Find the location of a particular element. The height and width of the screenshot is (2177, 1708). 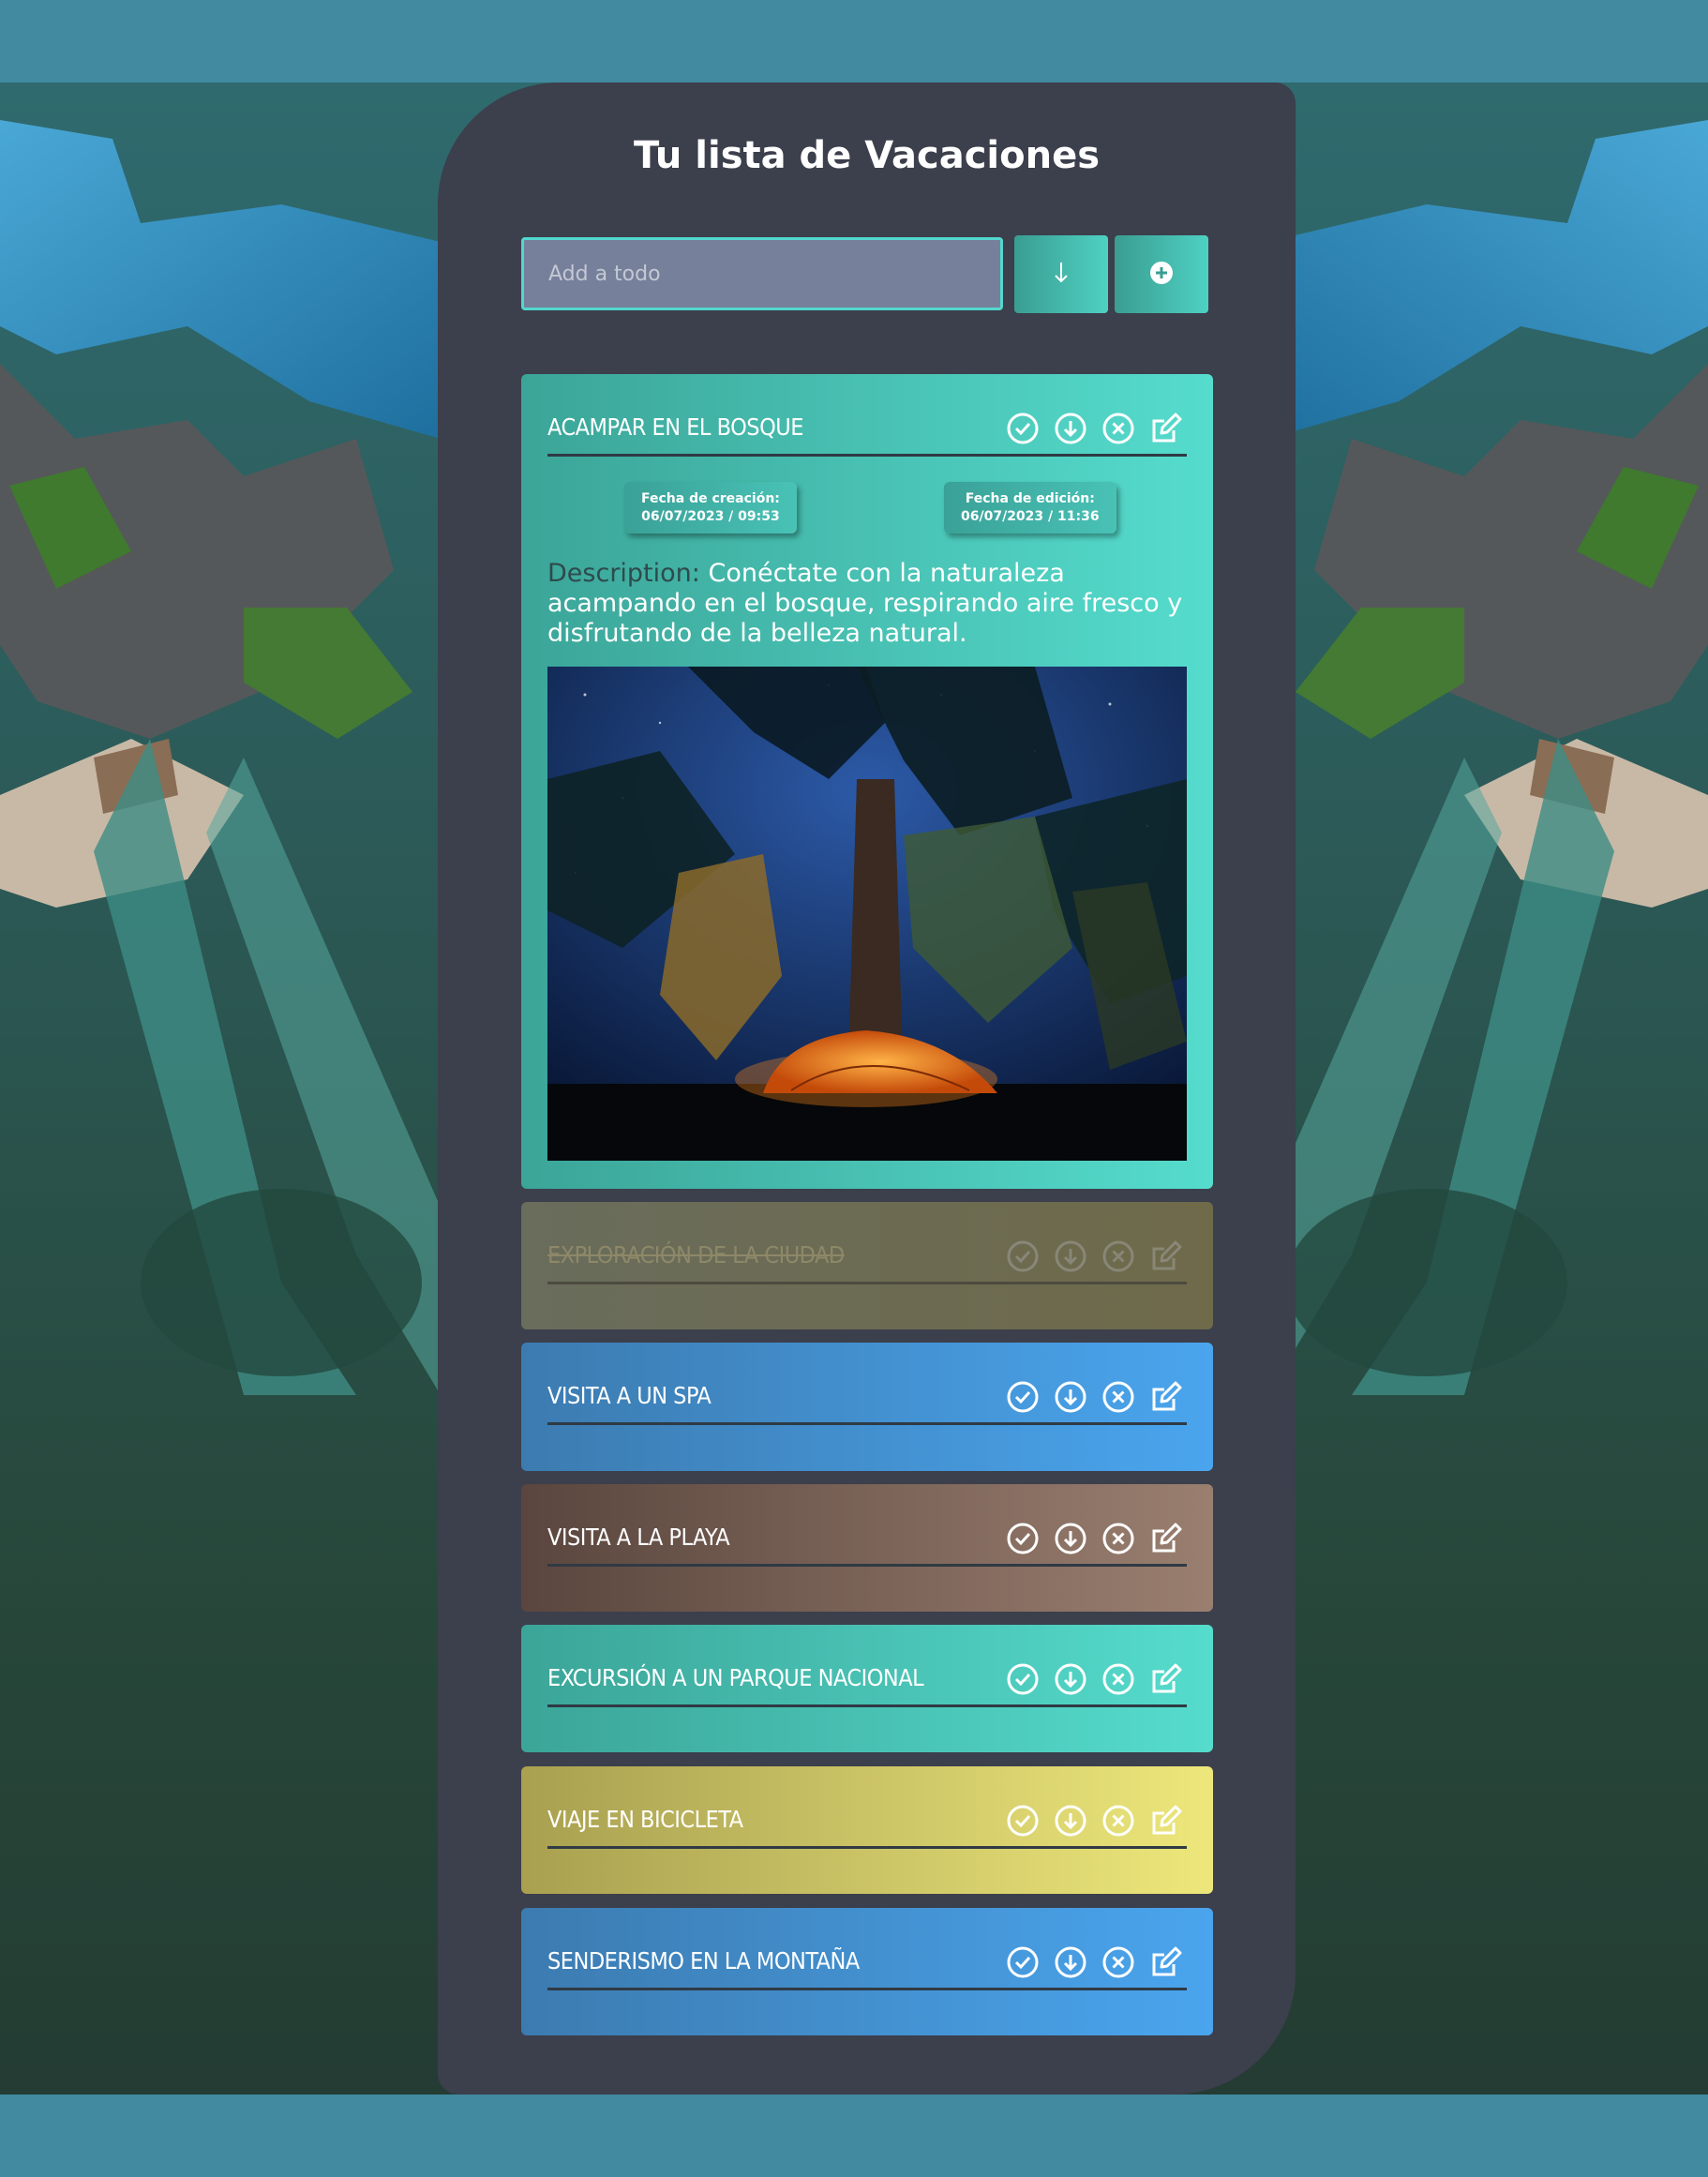

todo-title: VISITA A LA PLAYA is located at coordinates (638, 1537).